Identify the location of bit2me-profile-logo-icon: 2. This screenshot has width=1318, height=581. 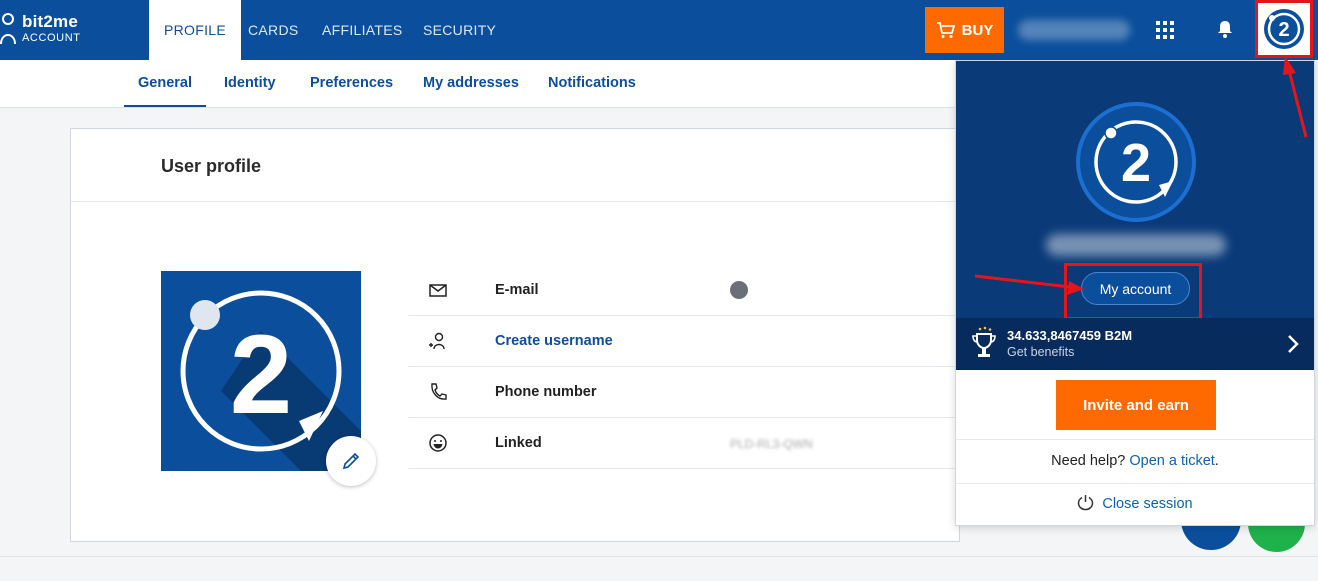
(270, 380).